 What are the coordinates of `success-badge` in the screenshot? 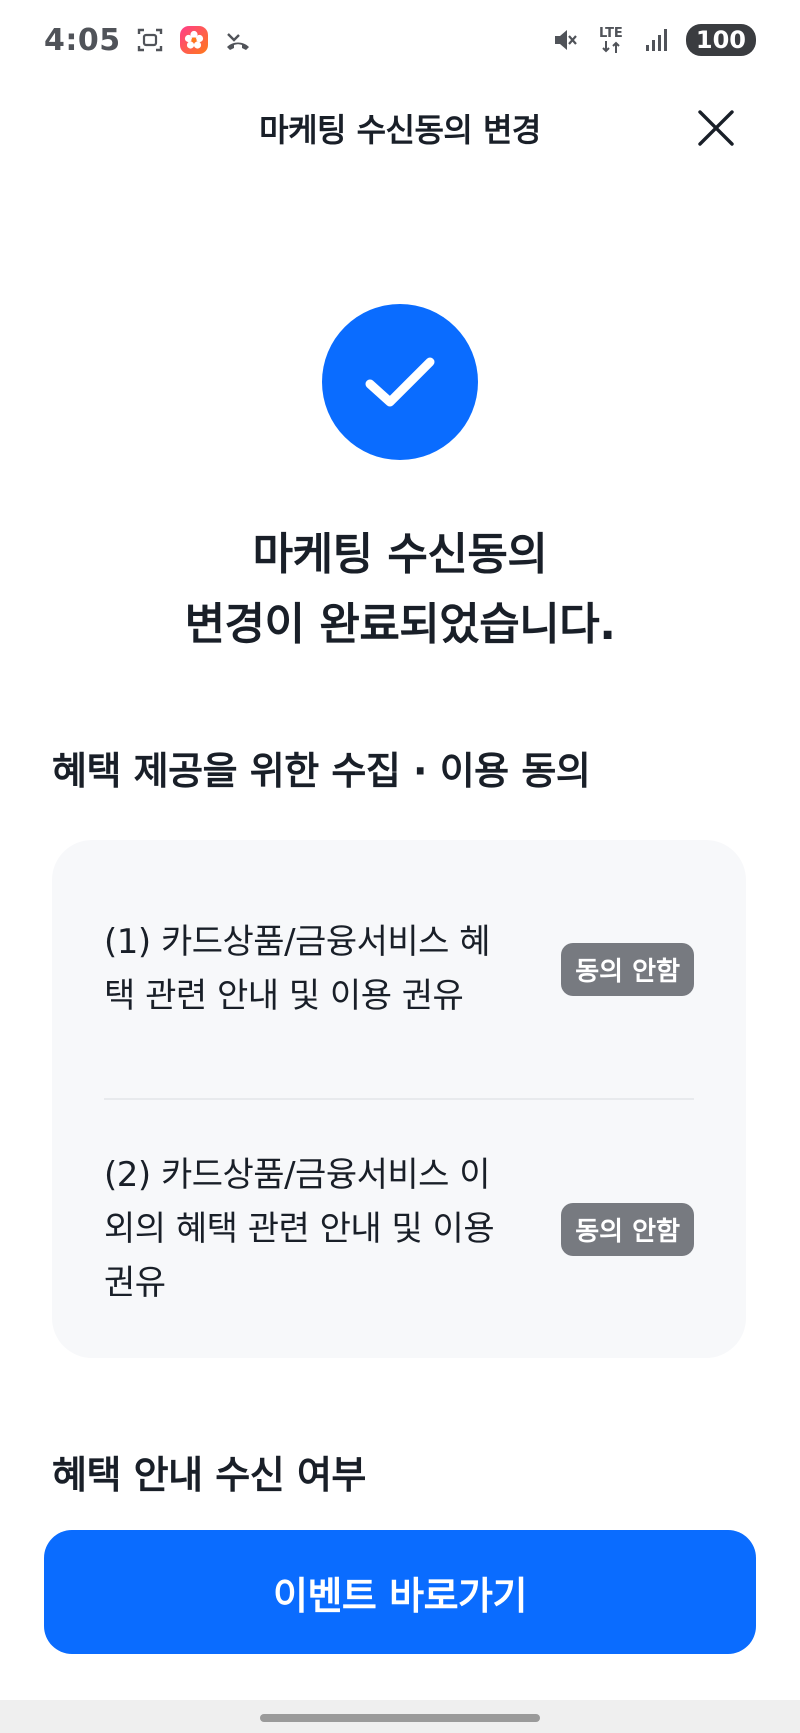 It's located at (400, 382).